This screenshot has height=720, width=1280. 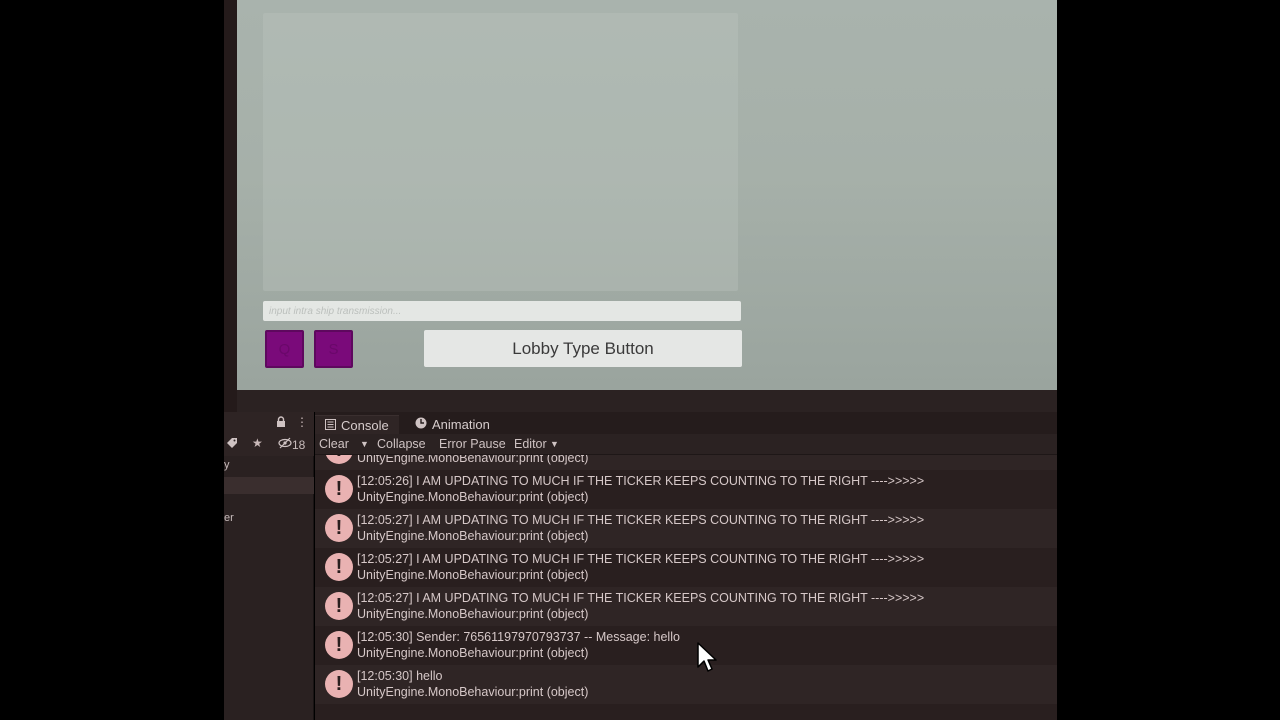 What do you see at coordinates (461, 424) in the screenshot?
I see `tab-animation-label: Animation` at bounding box center [461, 424].